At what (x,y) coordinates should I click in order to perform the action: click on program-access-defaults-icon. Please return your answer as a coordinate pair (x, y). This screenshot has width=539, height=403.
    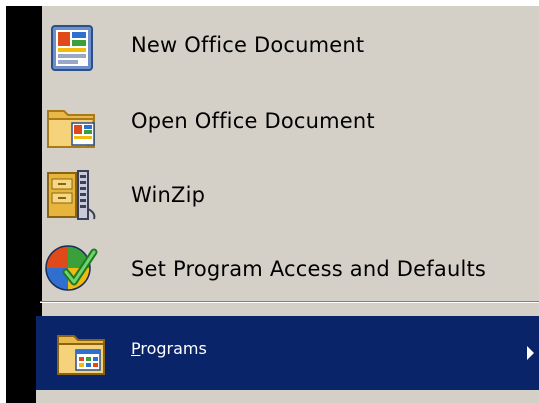
    Looking at the image, I should click on (71, 268).